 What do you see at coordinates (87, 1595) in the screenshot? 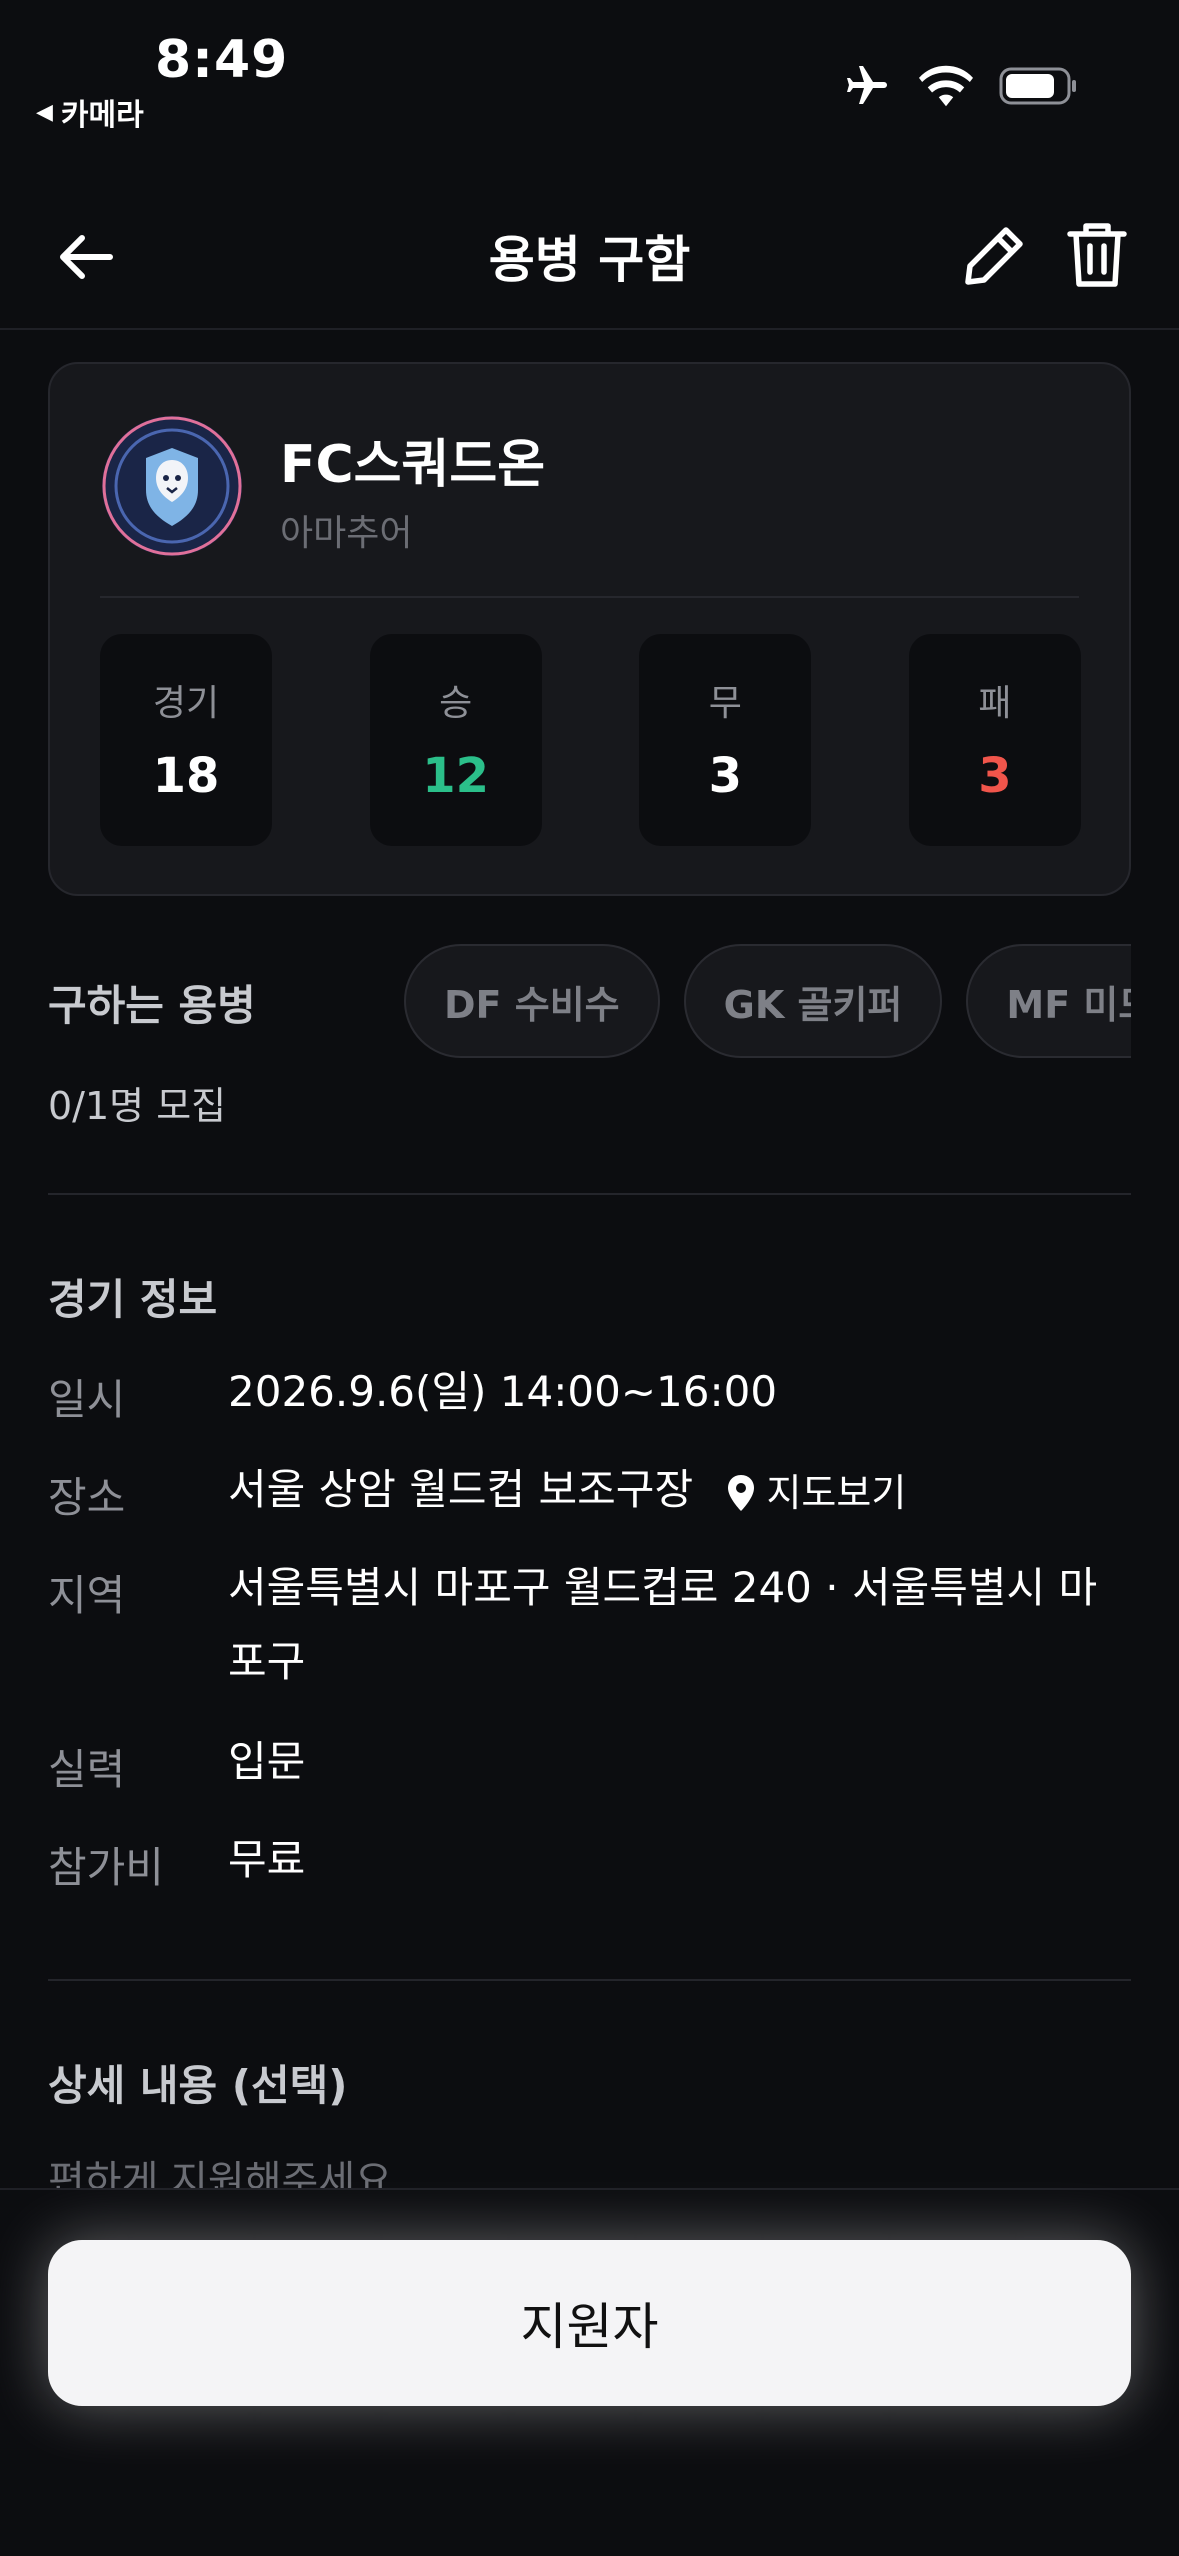
I see `region-label: 지역` at bounding box center [87, 1595].